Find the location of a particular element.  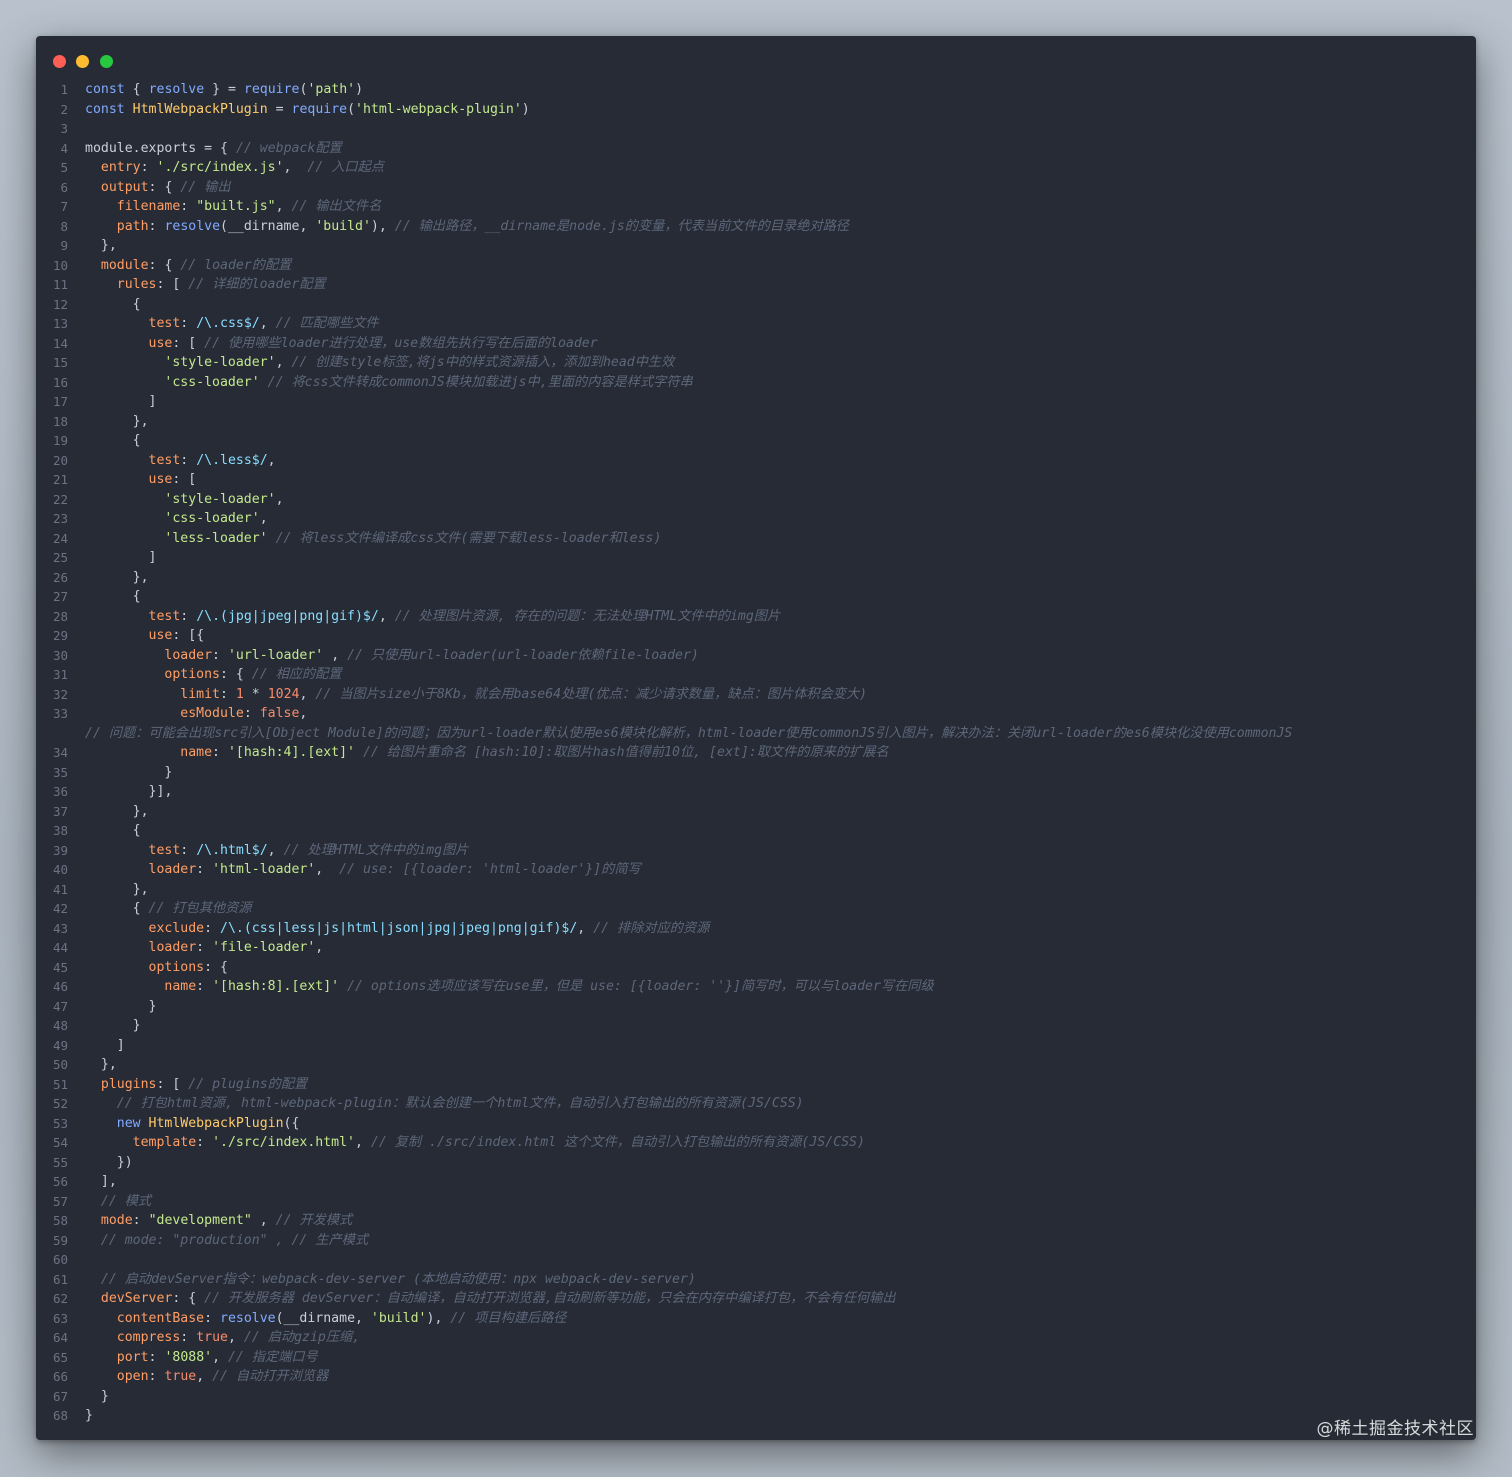

code-text: module: { // loader的配置 is located at coordinates (196, 265).